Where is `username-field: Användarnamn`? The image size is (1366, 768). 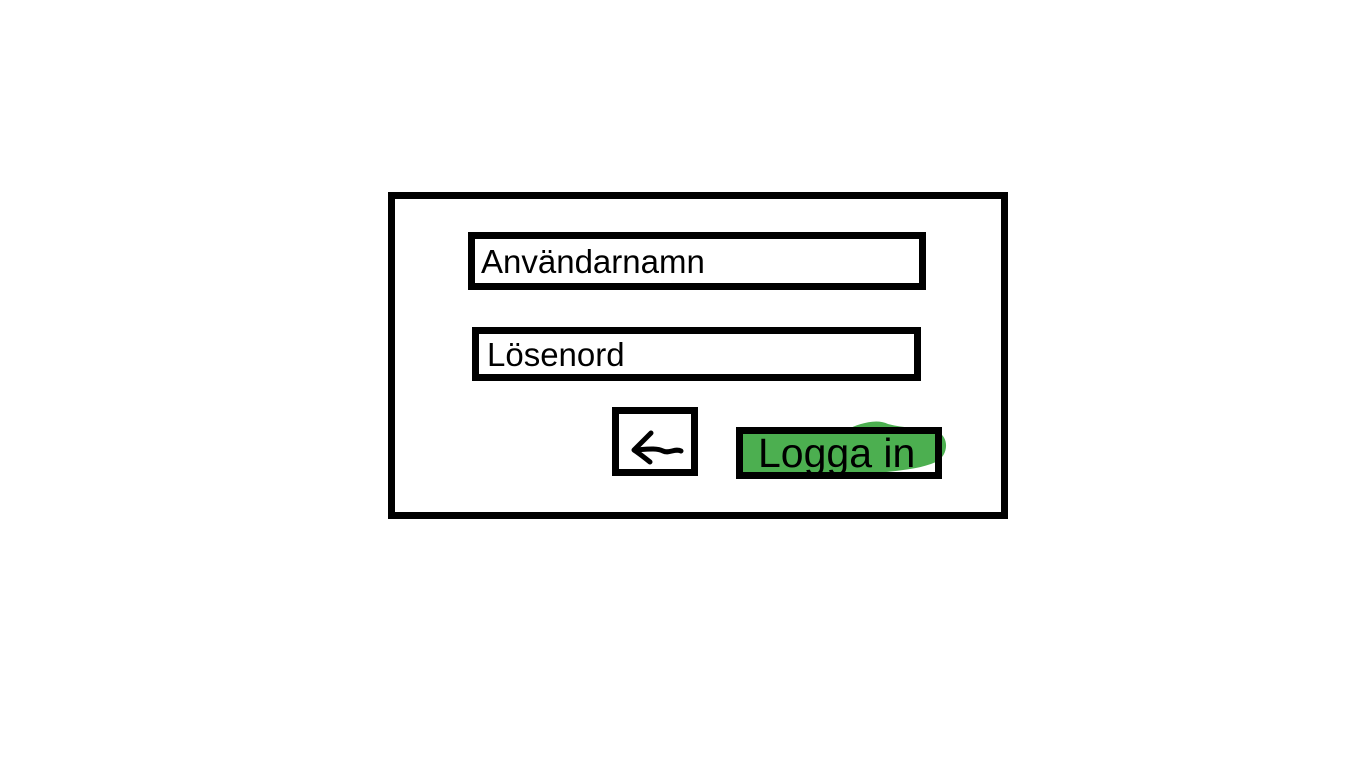 username-field: Användarnamn is located at coordinates (697, 261).